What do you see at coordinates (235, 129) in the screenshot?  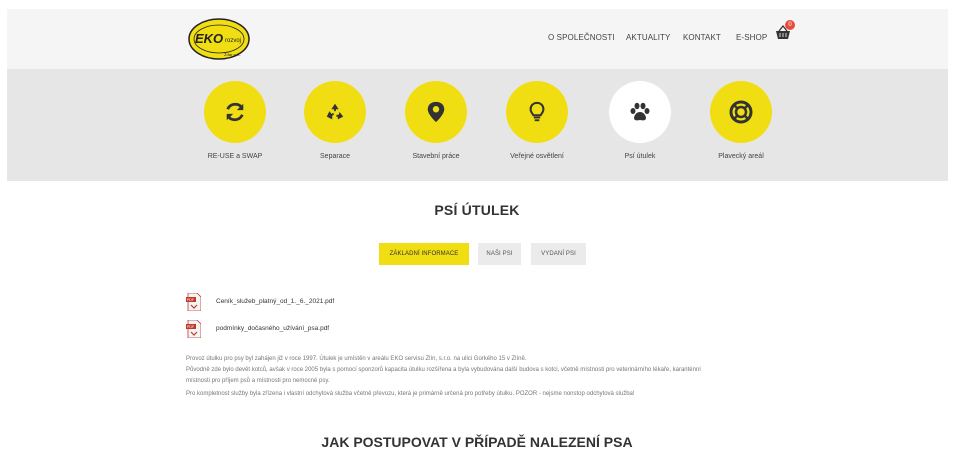 I see `service-reuse-swap: RE-USE a SWAP` at bounding box center [235, 129].